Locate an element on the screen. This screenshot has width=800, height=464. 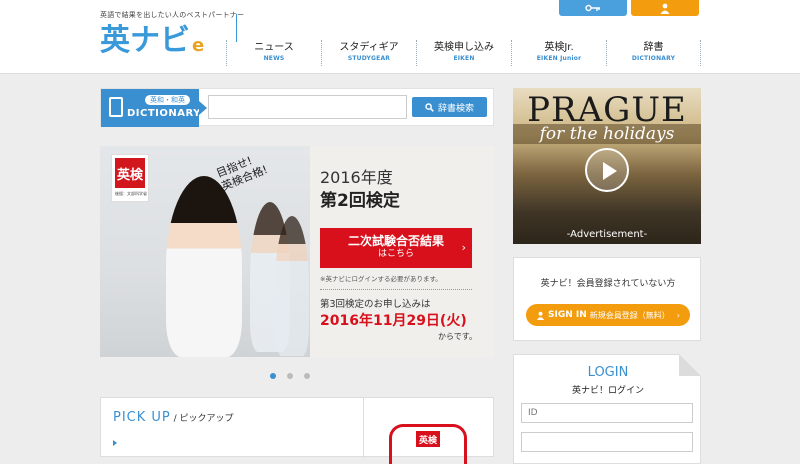
nav-label: ニュース is located at coordinates (274, 47).